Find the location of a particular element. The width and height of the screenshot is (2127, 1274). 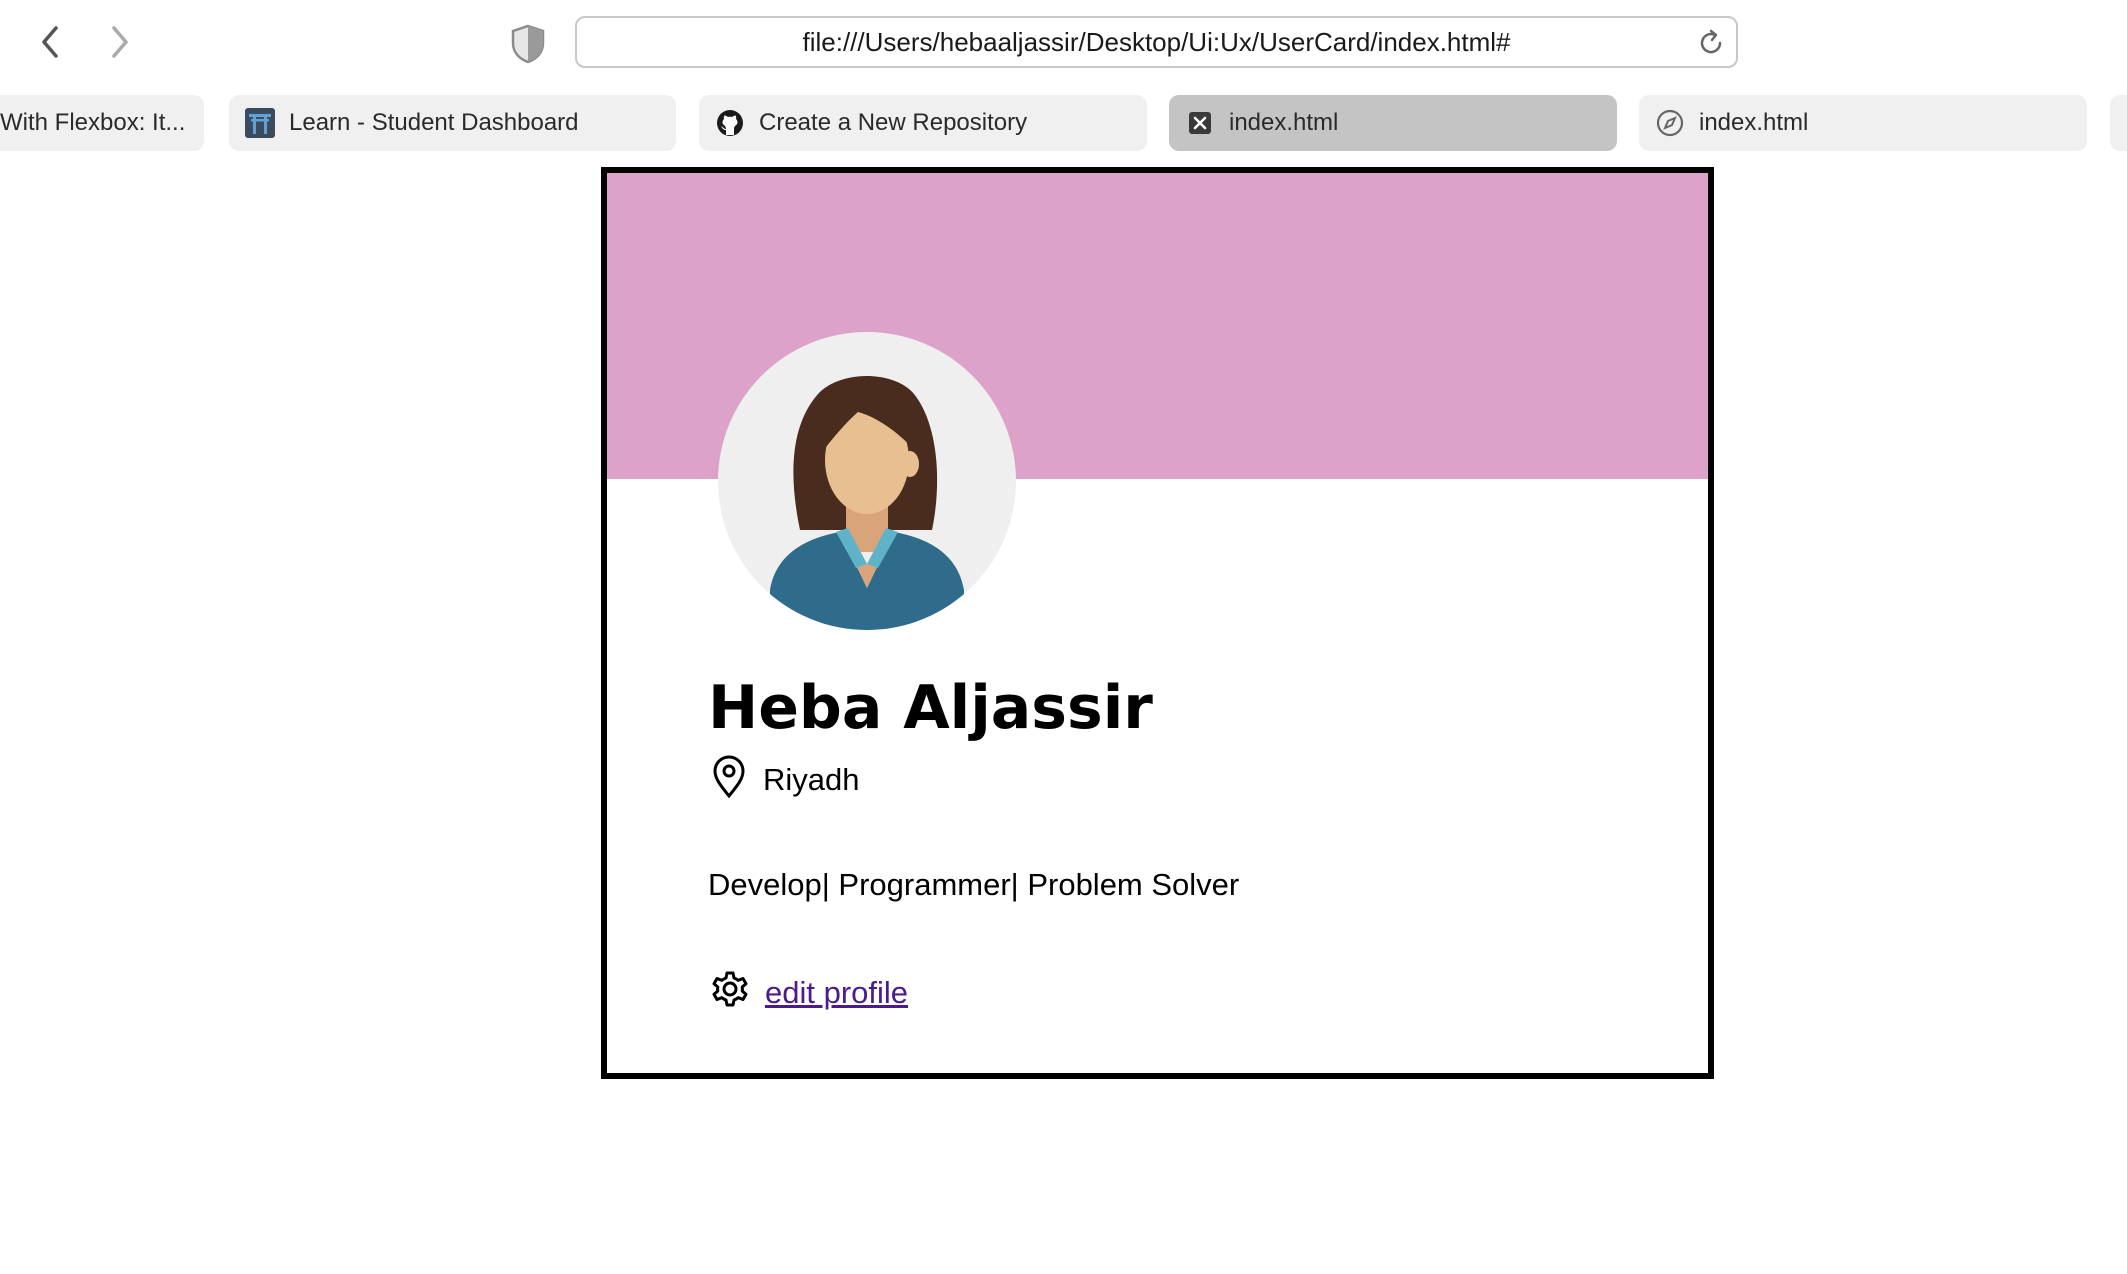

shield-icon is located at coordinates (528, 44).